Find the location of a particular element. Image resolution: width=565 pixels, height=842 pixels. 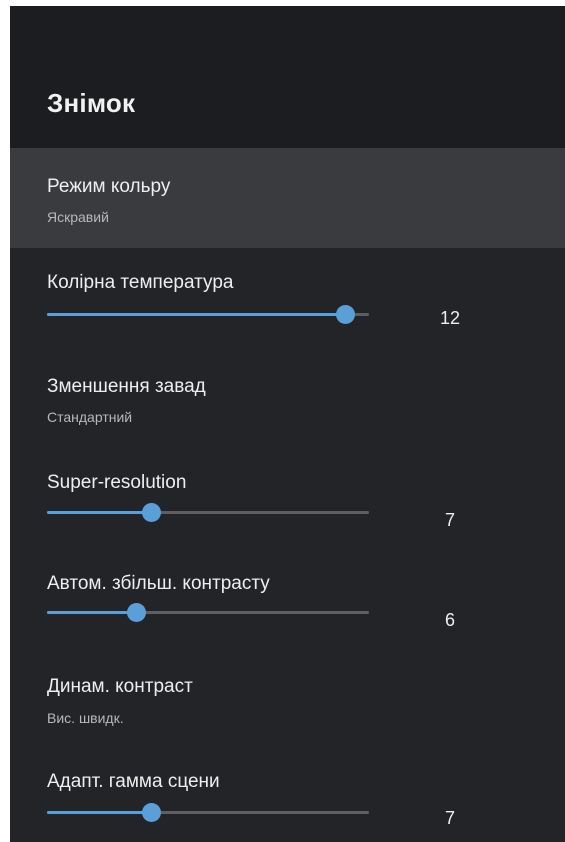

setting-color-mode: Режим кольру Яскравий is located at coordinates (287, 198).